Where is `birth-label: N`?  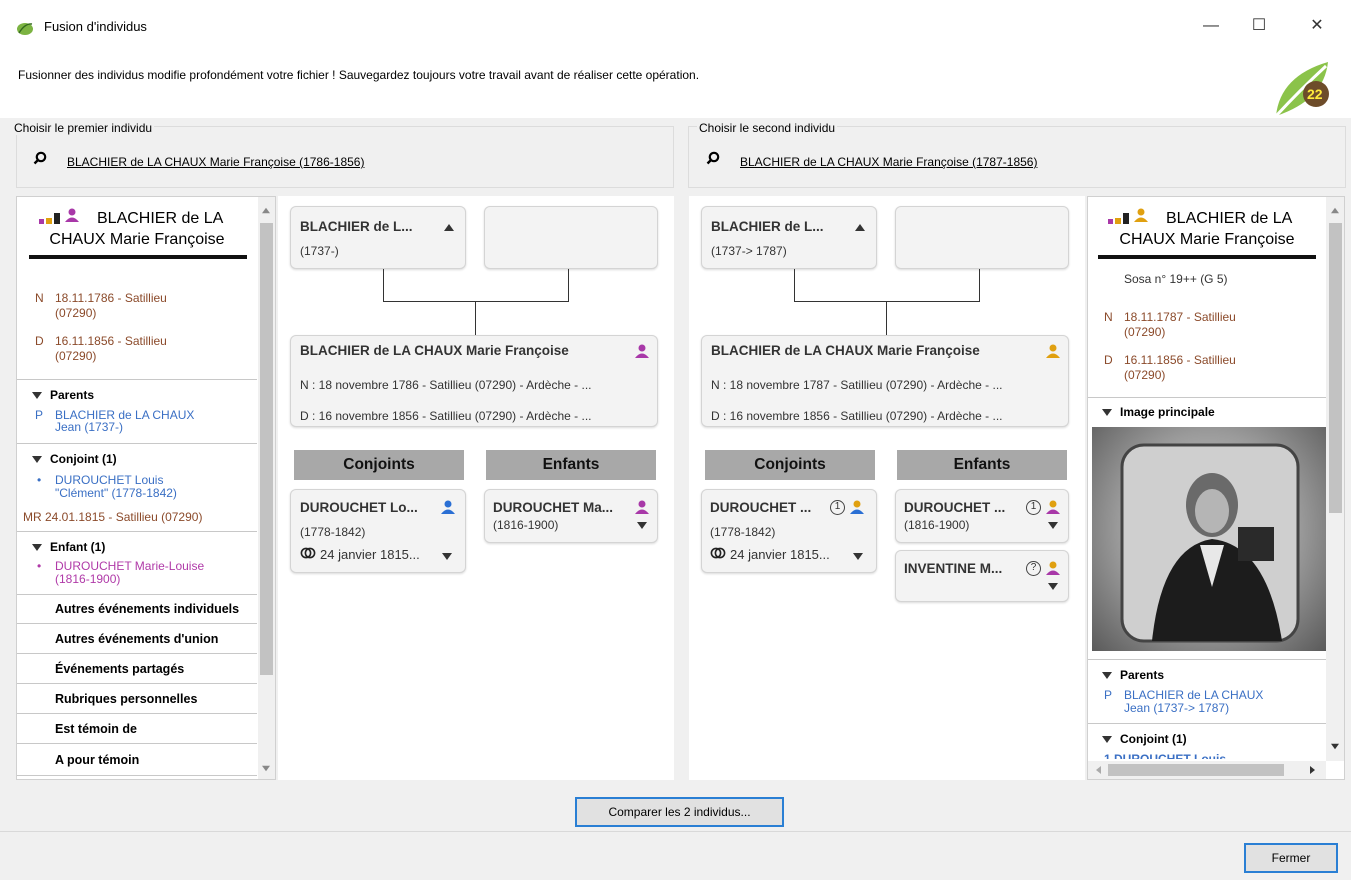 birth-label: N is located at coordinates (39, 298).